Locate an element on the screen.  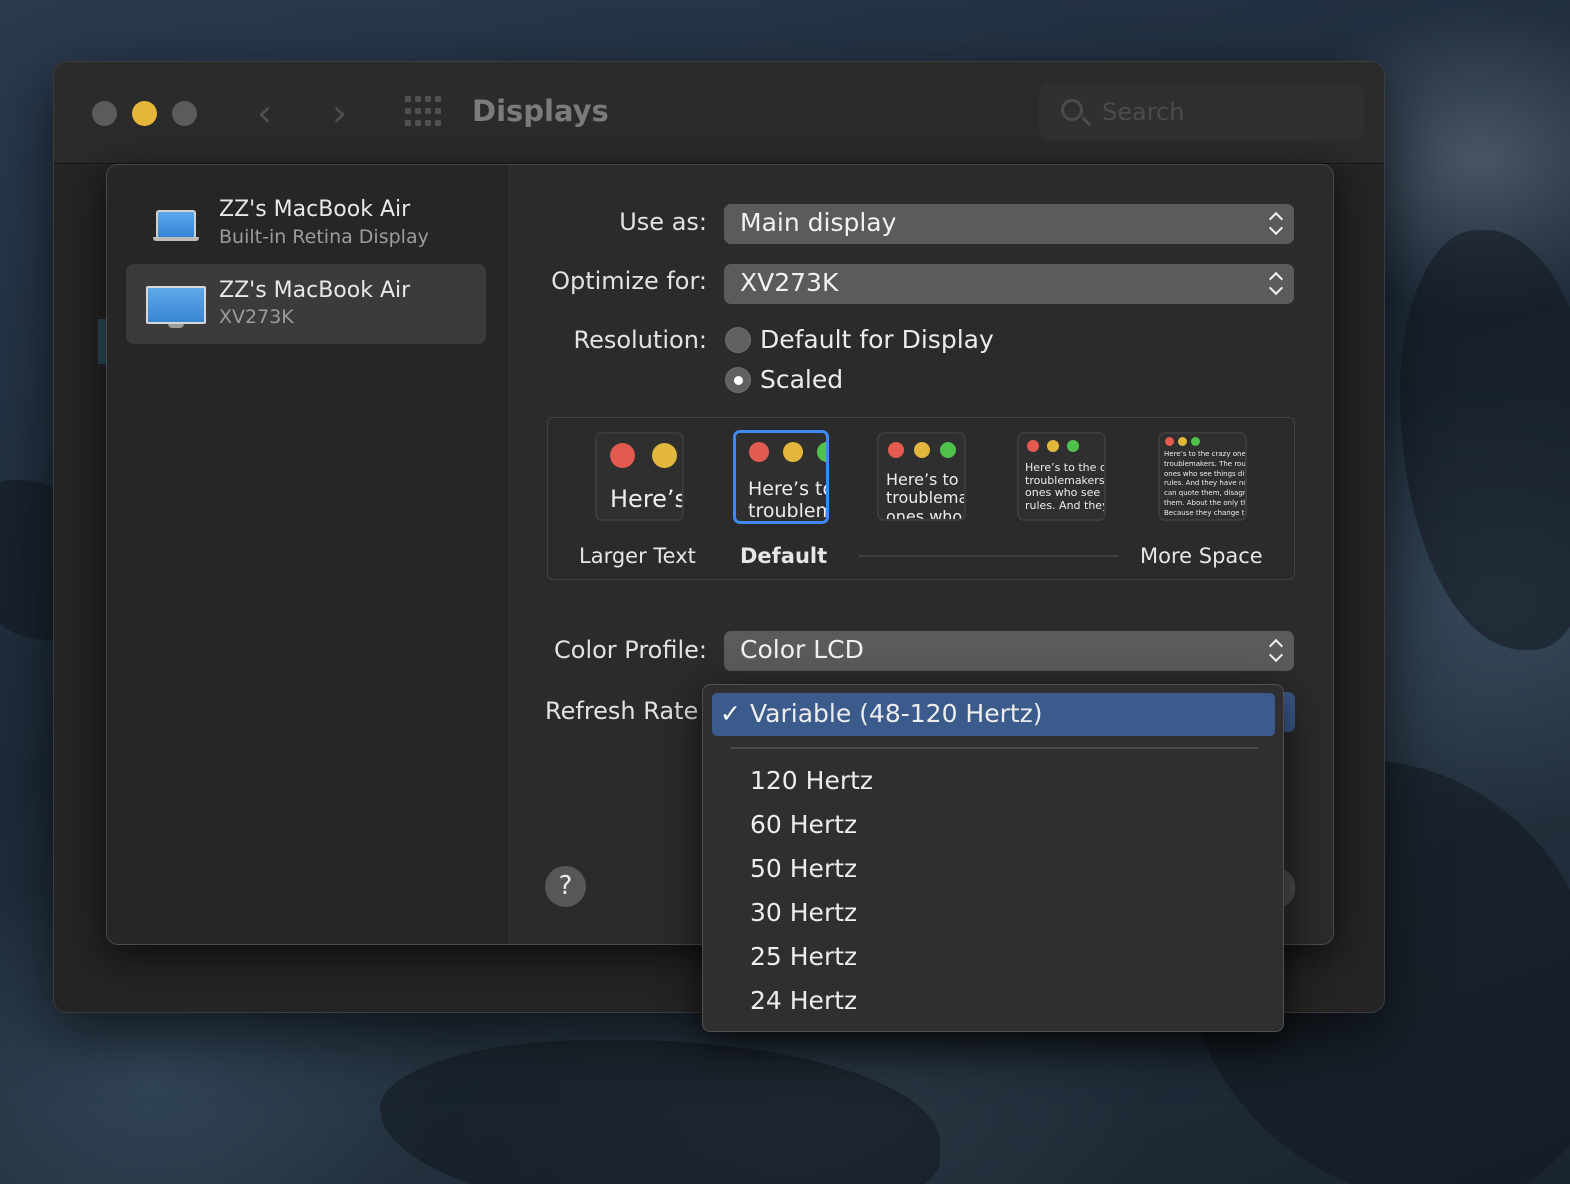
display-item-xv273k: ZZ's MacBook Air XV273K is located at coordinates (306, 304).